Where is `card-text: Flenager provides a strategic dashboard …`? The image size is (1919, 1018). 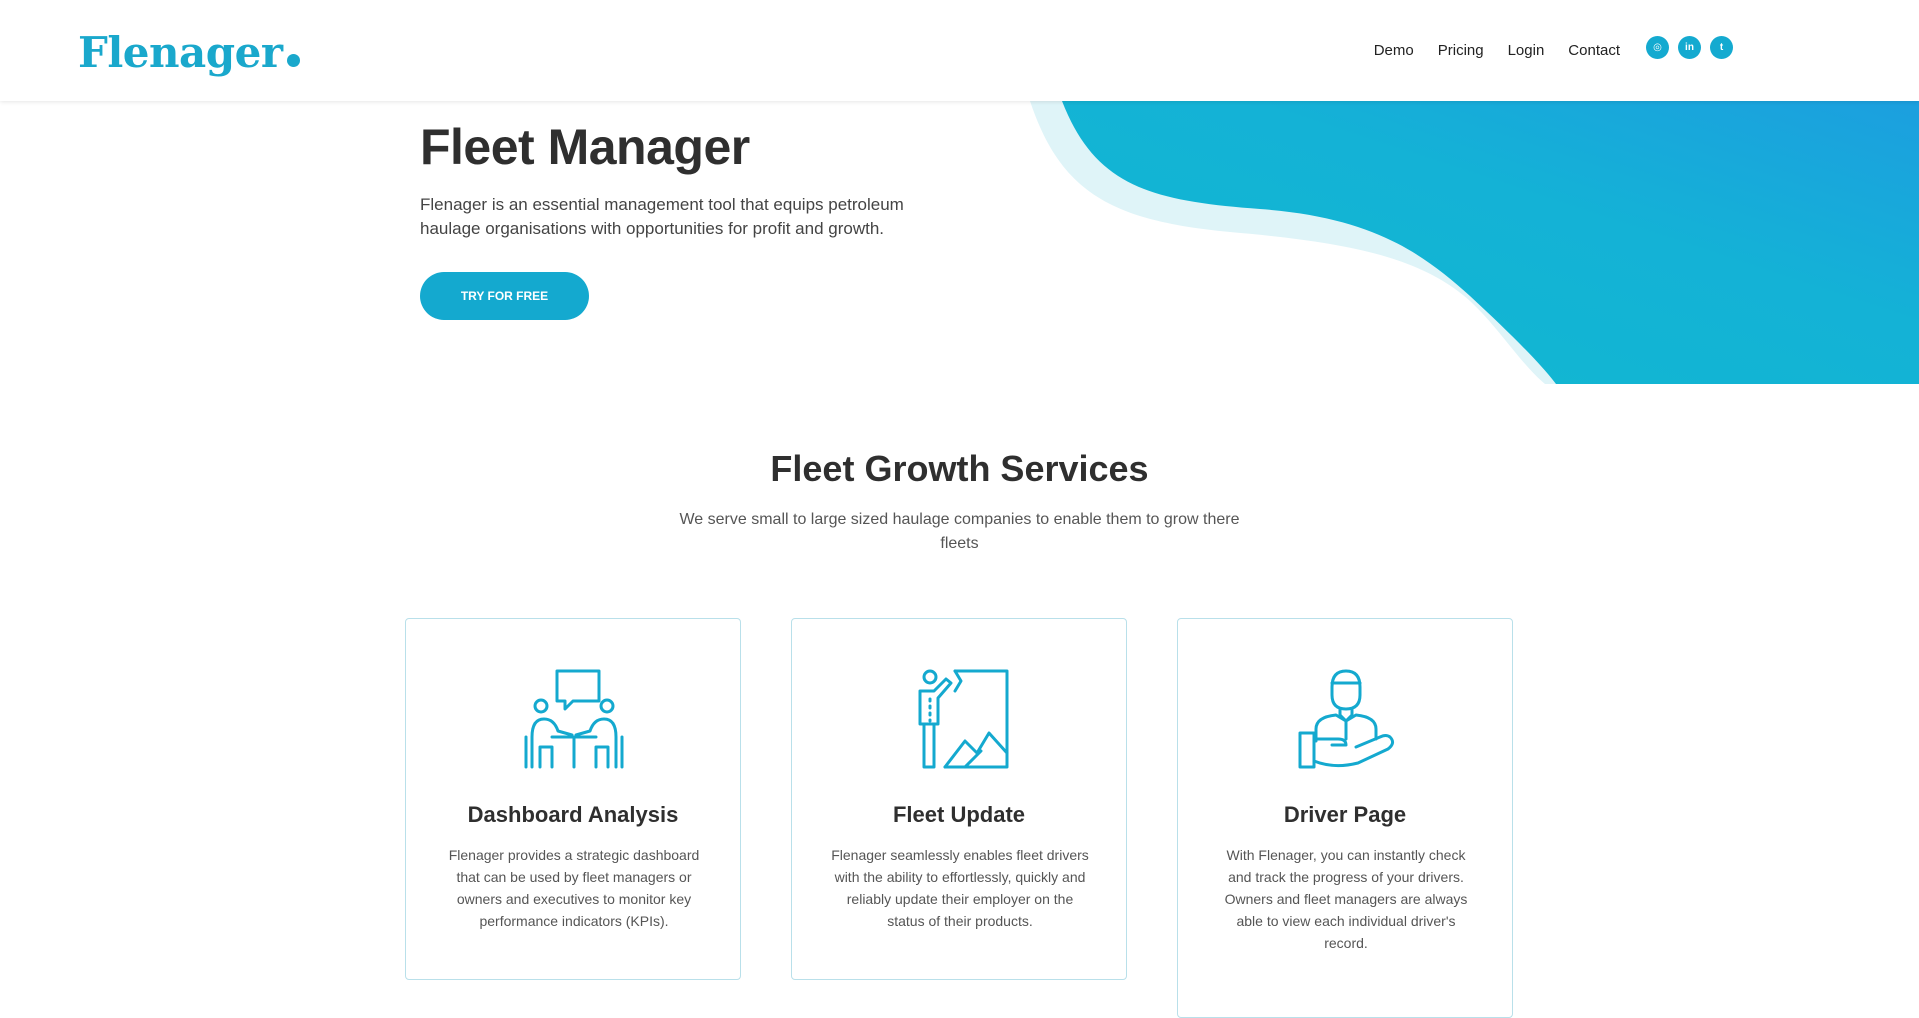 card-text: Flenager provides a strategic dashboard … is located at coordinates (574, 888).